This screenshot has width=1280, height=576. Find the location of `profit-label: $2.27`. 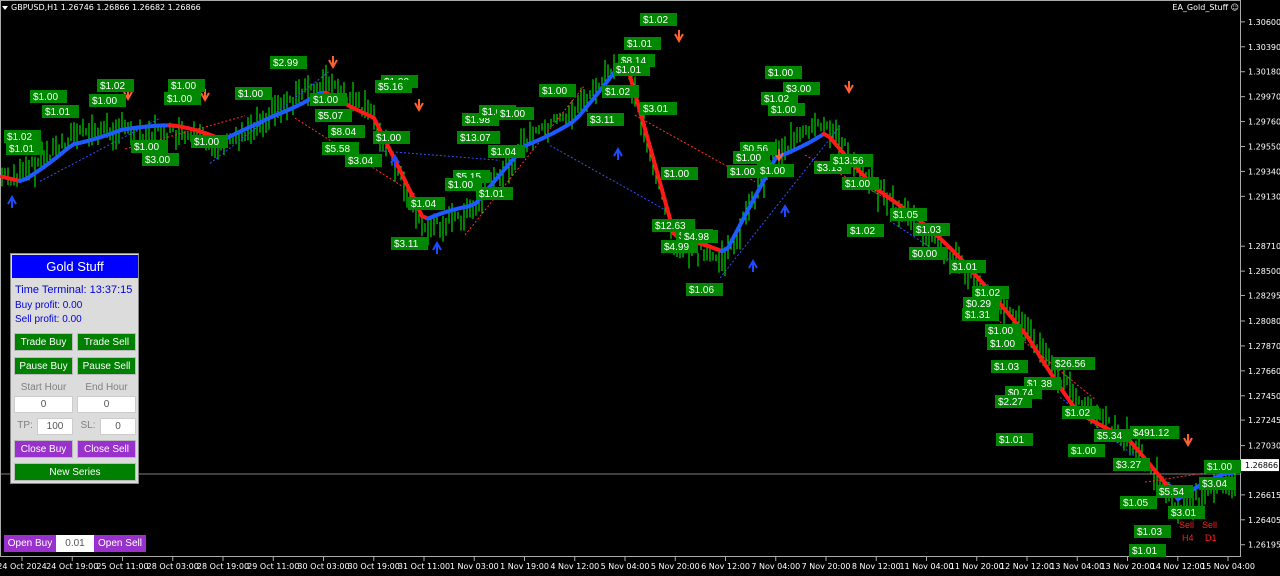

profit-label: $2.27 is located at coordinates (1010, 402).